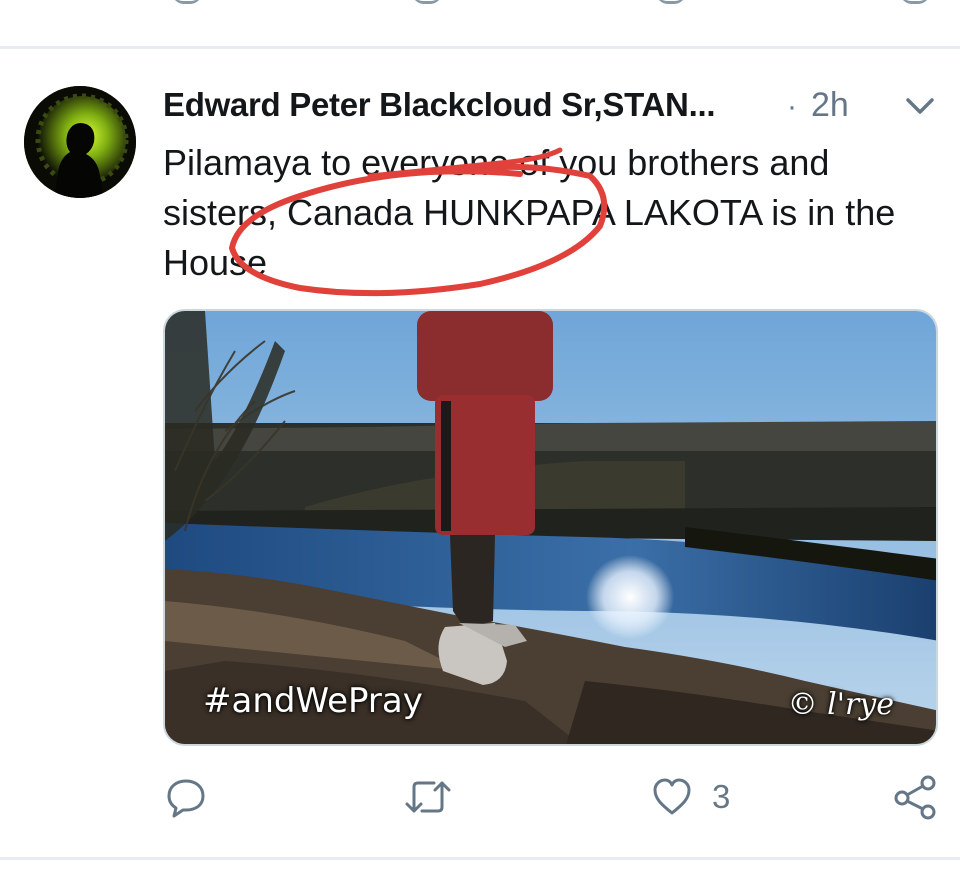  I want to click on share-button, so click(915, 797).